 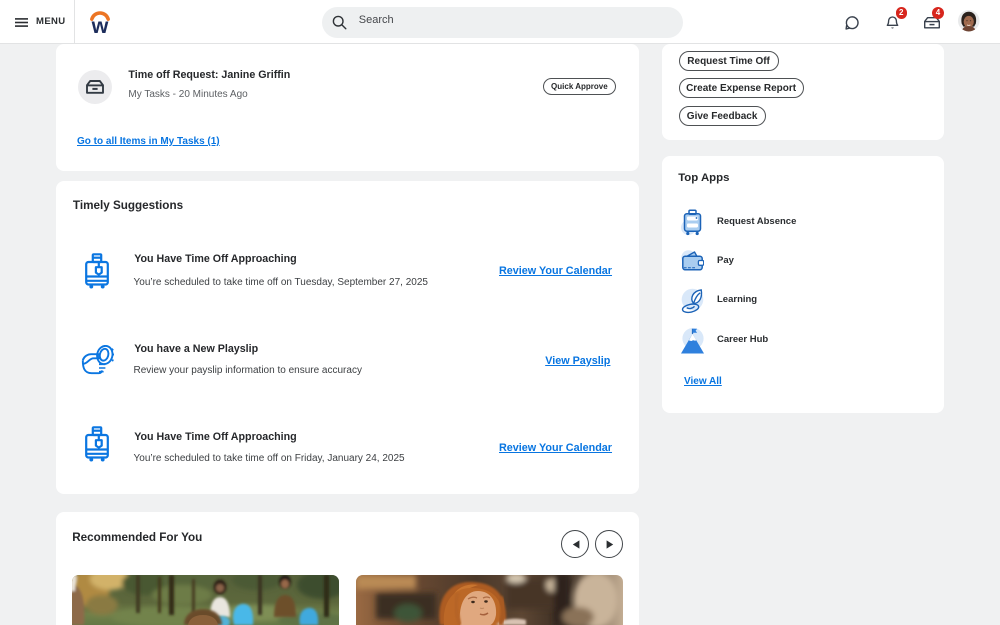 What do you see at coordinates (100, 24) in the screenshot?
I see `svg-text: w` at bounding box center [100, 24].